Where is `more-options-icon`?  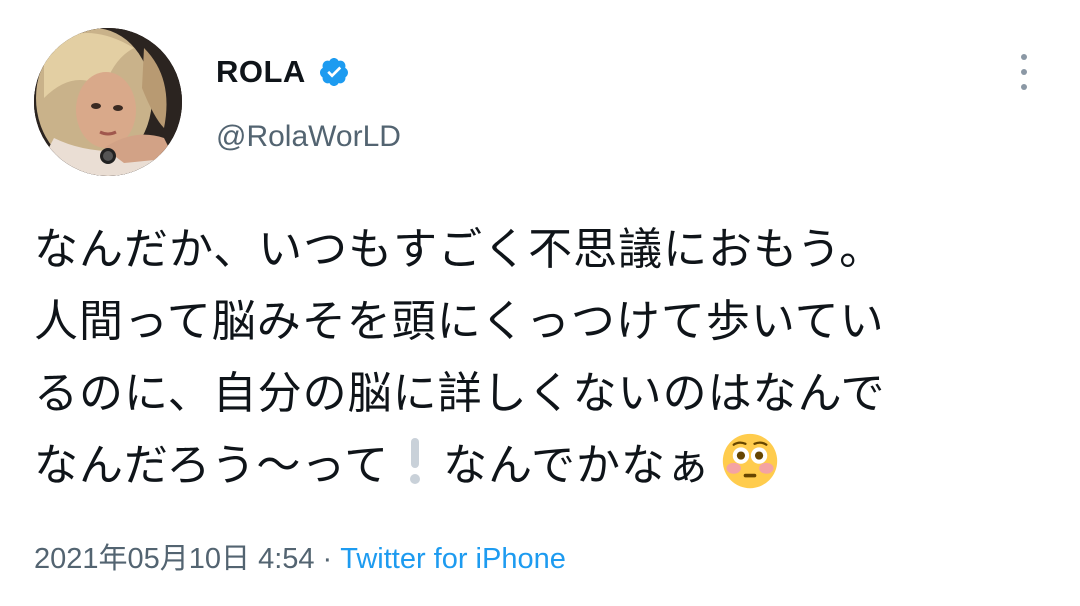
more-options-icon is located at coordinates (1024, 72).